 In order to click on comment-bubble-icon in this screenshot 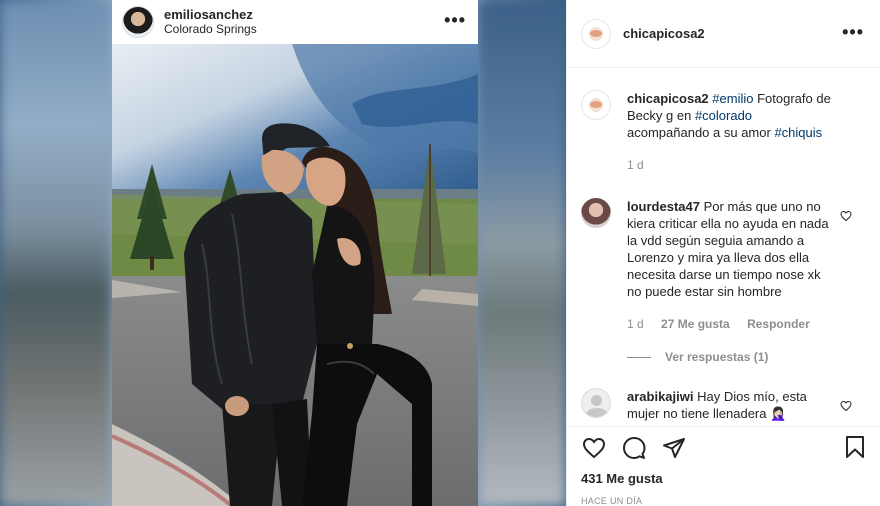, I will do `click(634, 448)`.